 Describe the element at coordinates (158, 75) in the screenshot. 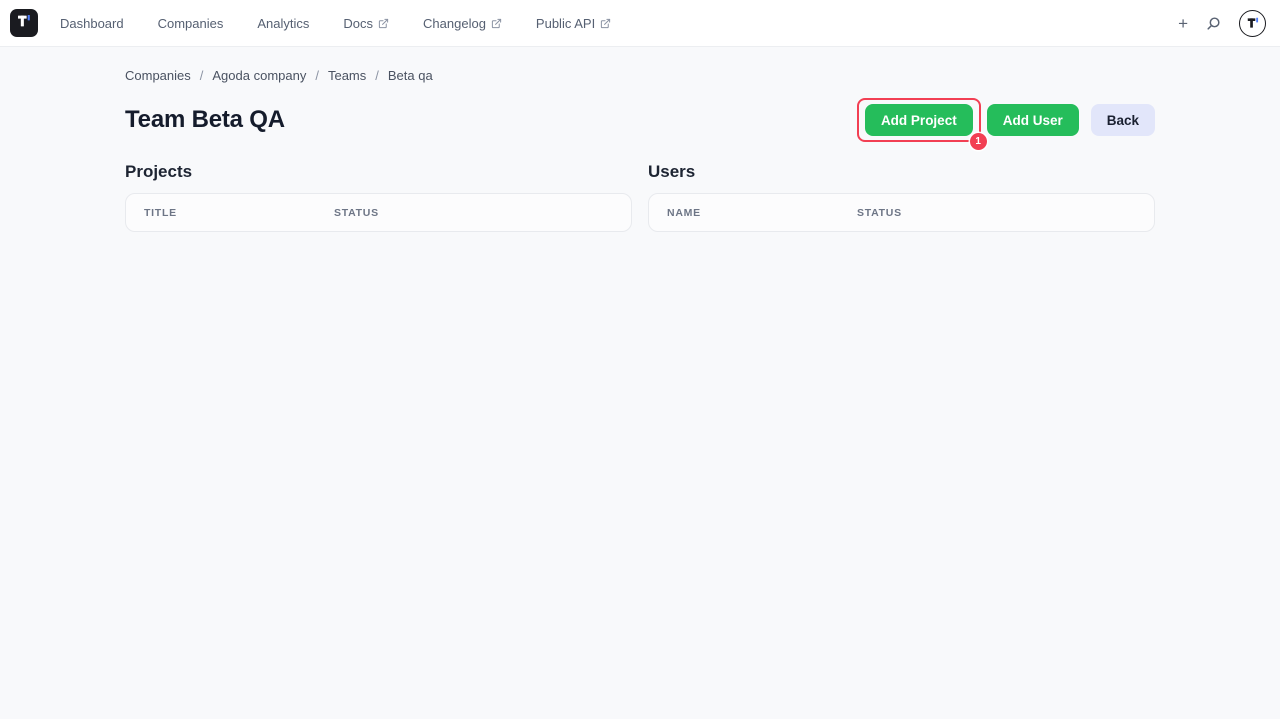

I see `breadcrumb-companies: Companies` at that location.